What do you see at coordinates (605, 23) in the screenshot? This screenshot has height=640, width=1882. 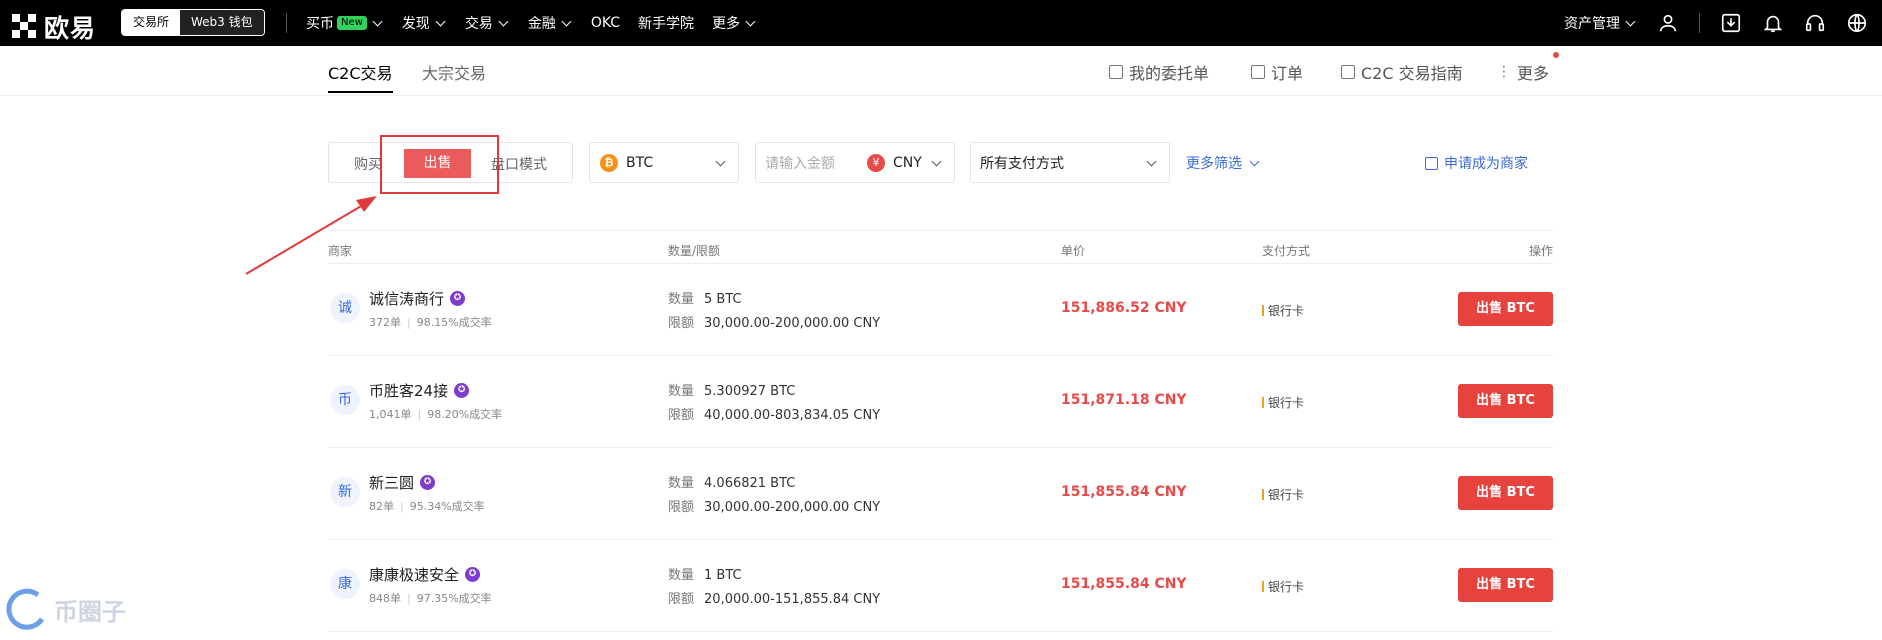 I see `nav-okc: OKC` at bounding box center [605, 23].